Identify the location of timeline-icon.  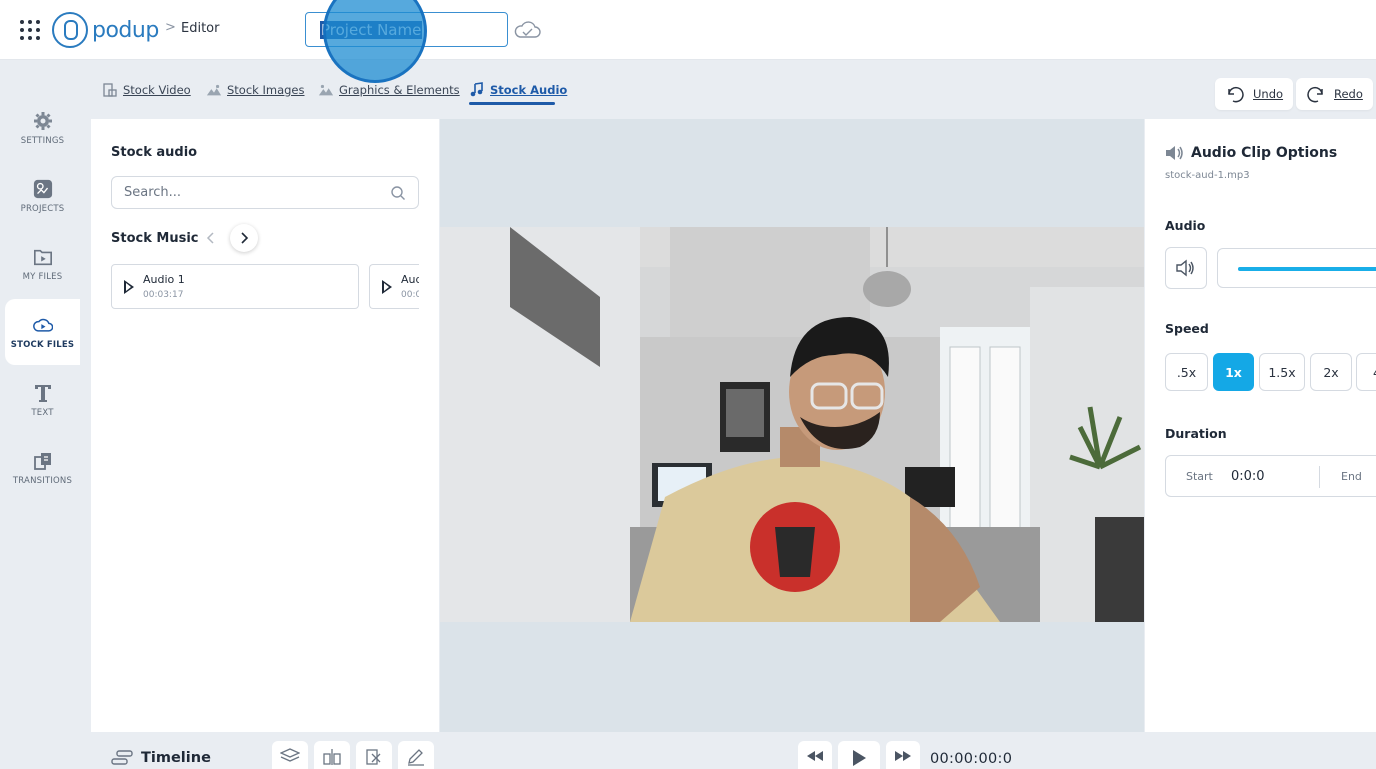
(122, 757).